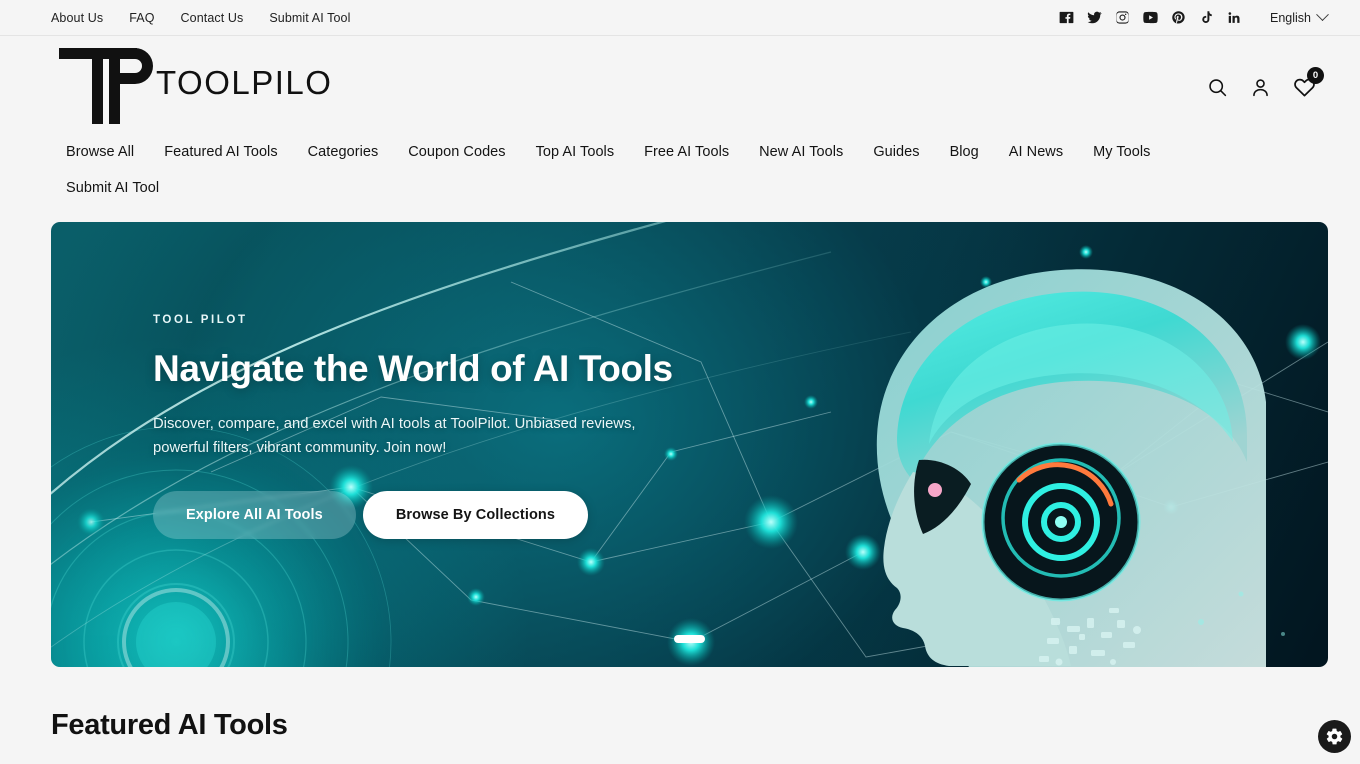 This screenshot has width=1360, height=764. Describe the element at coordinates (1066, 17) in the screenshot. I see `facebook-icon` at that location.